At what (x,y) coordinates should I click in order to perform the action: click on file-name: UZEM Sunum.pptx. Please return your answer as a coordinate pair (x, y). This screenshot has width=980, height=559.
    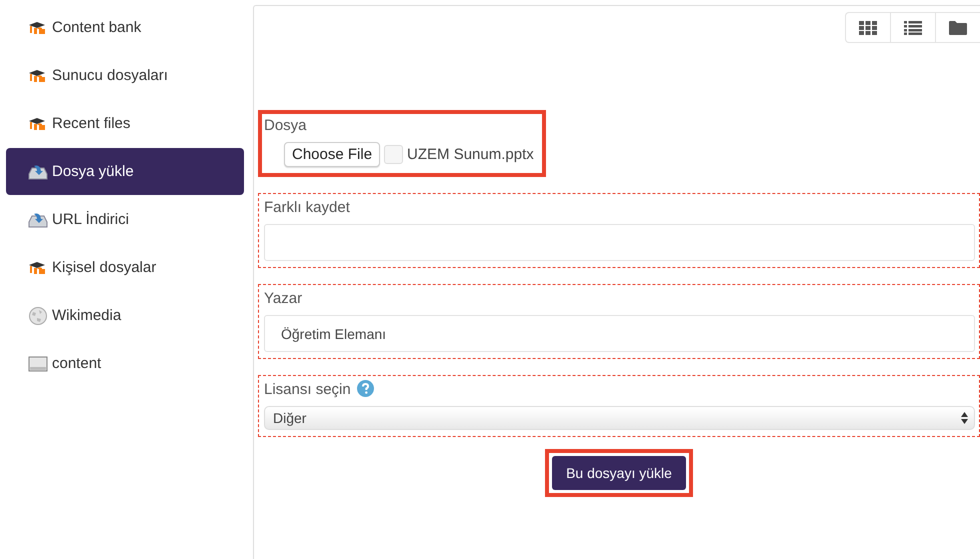
    Looking at the image, I should click on (470, 154).